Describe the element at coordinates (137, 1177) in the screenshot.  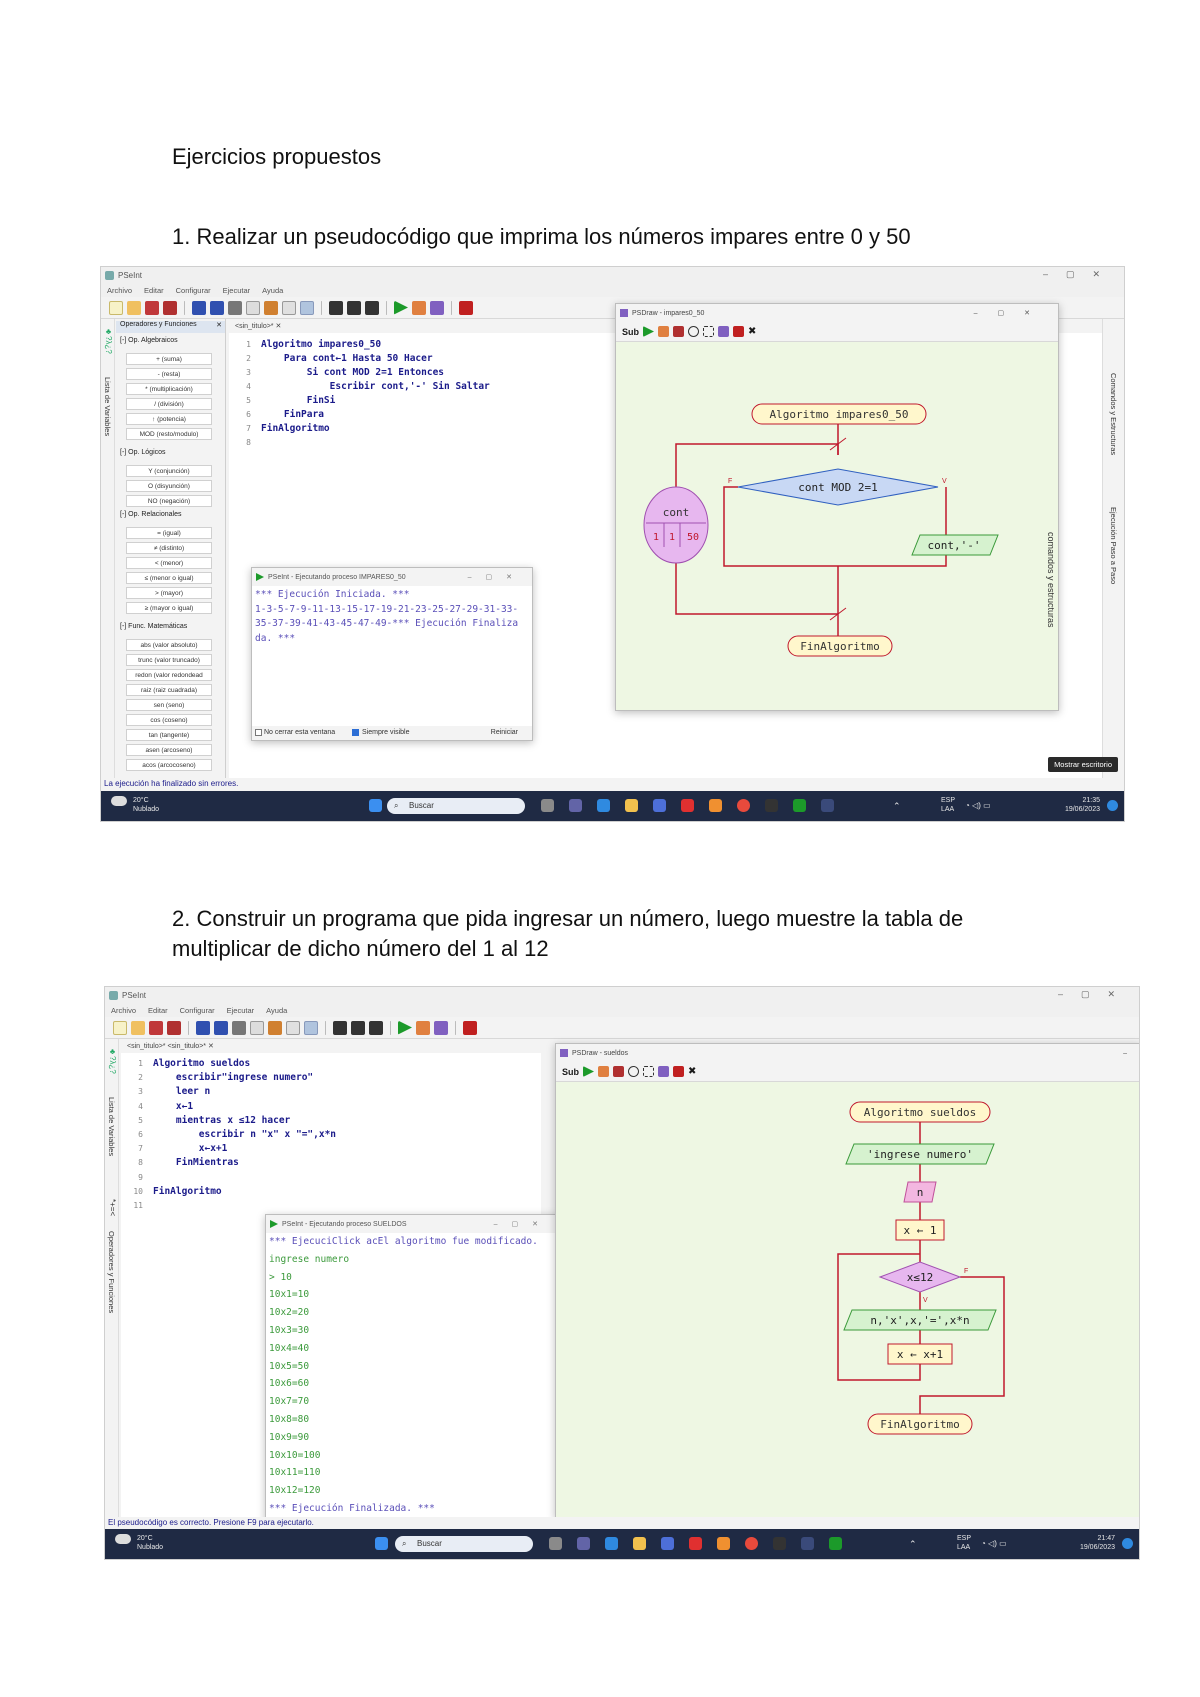
I see `code-line: 9` at that location.